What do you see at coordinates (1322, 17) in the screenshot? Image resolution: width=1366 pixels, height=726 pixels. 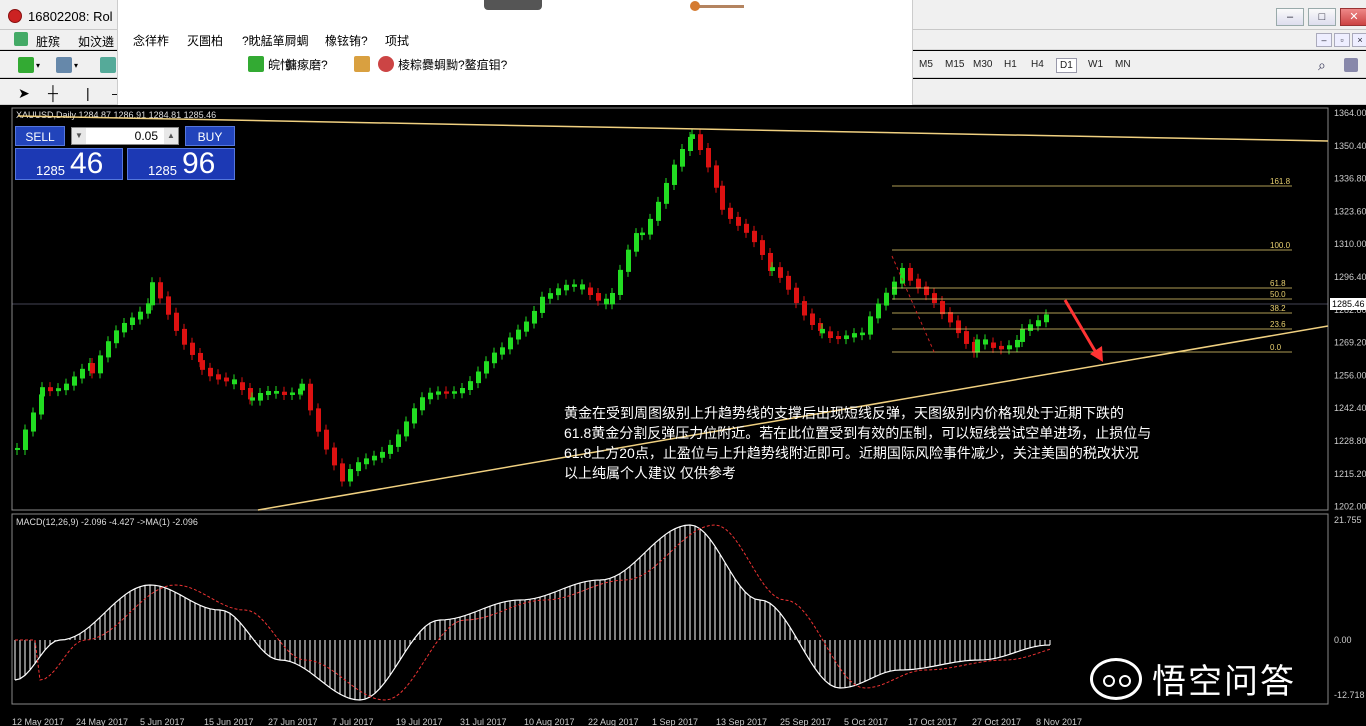 I see `maximize-button: □` at bounding box center [1322, 17].